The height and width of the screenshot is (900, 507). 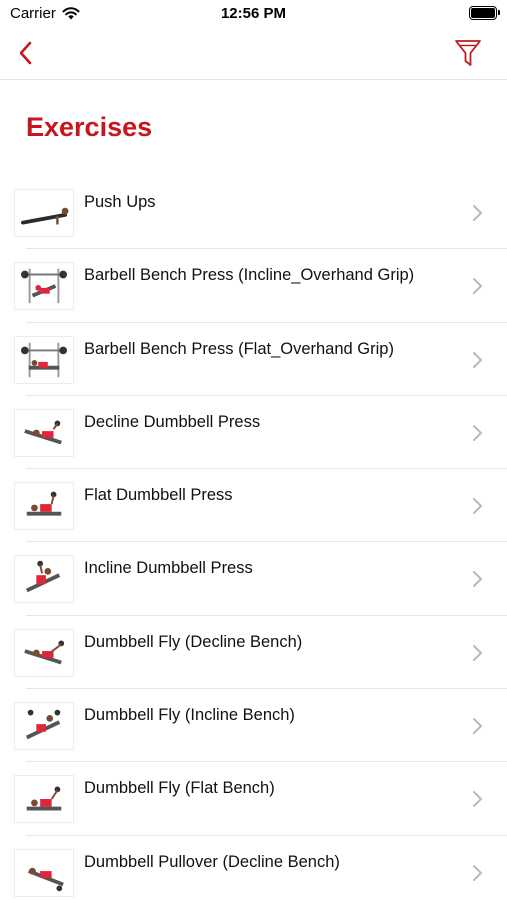 I want to click on navigation-bar, so click(x=253, y=54).